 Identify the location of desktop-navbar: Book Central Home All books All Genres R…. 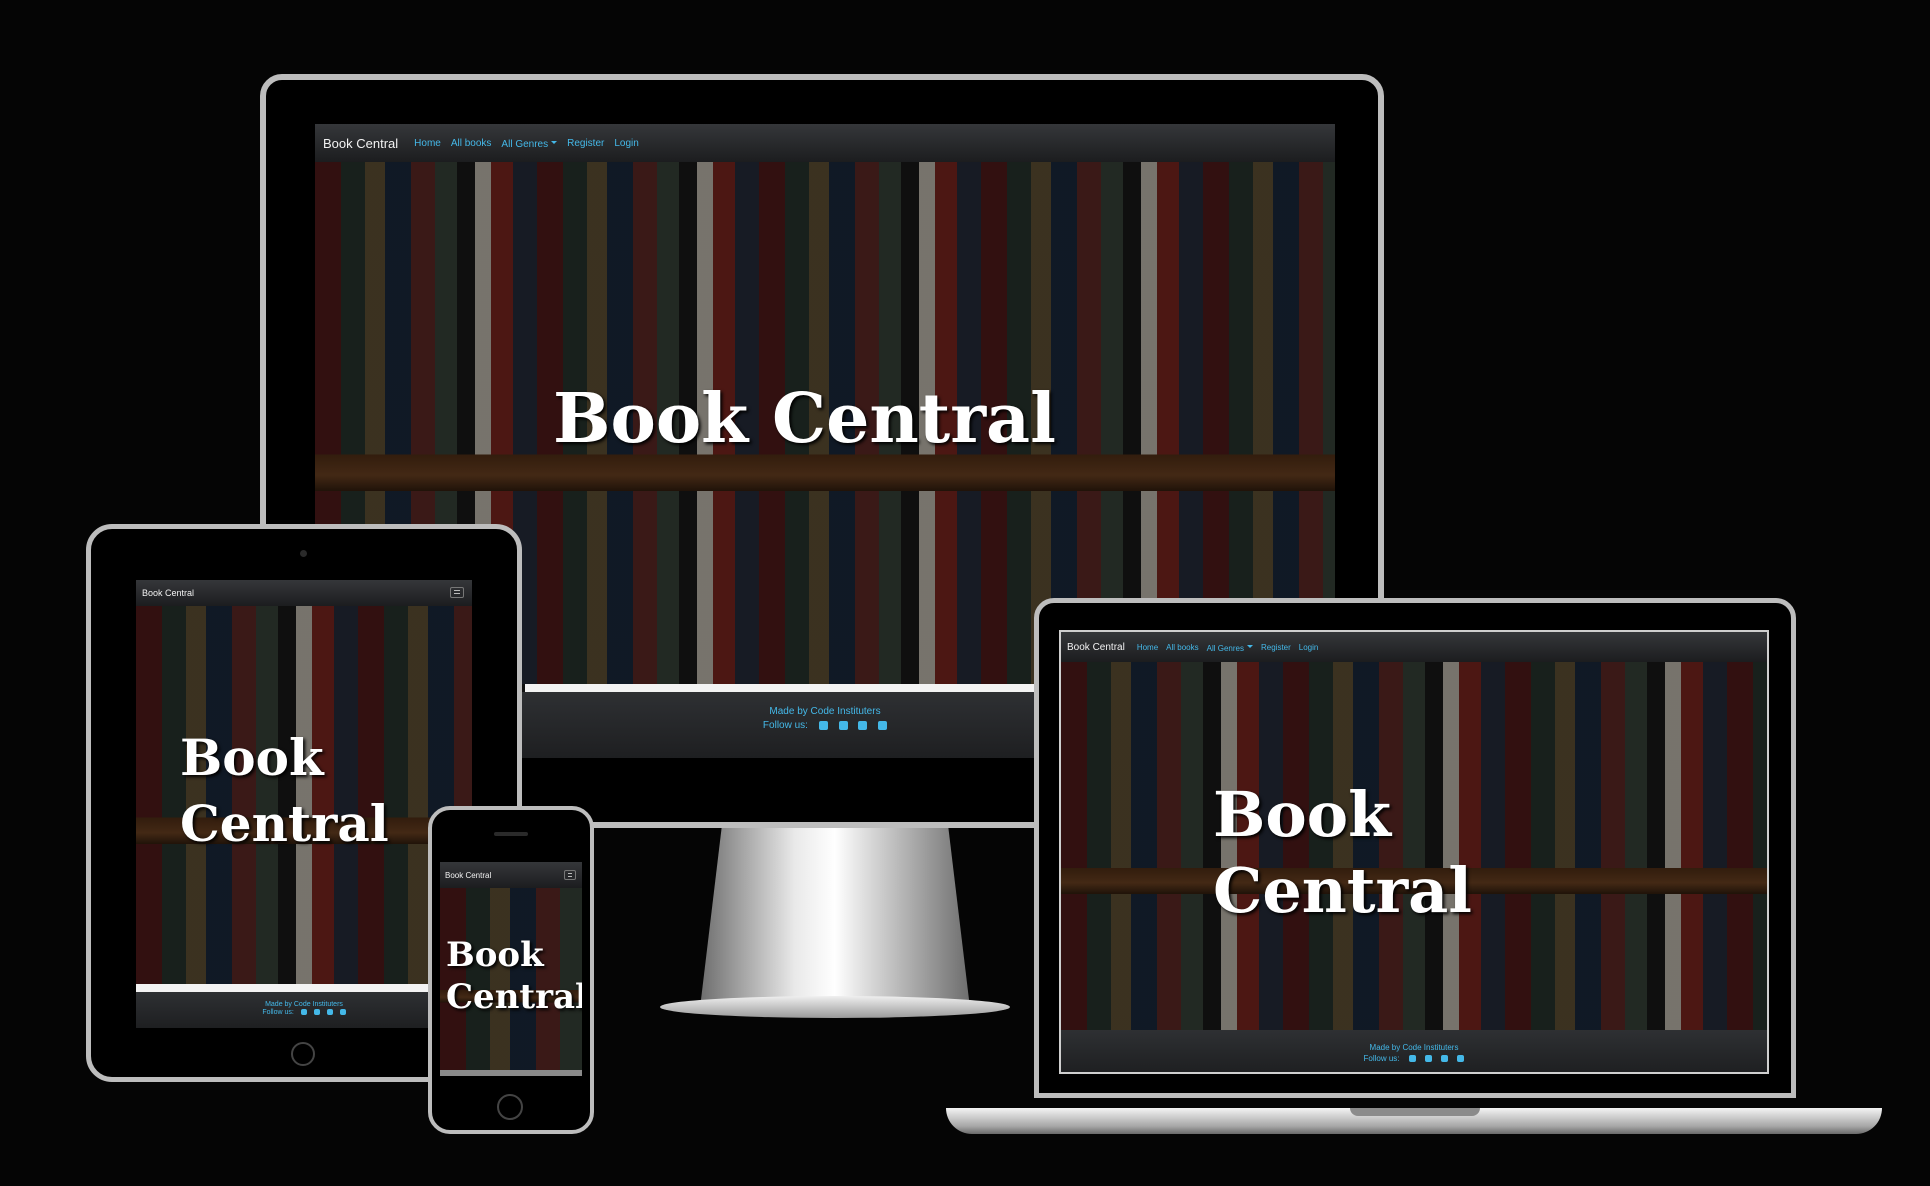
(825, 143).